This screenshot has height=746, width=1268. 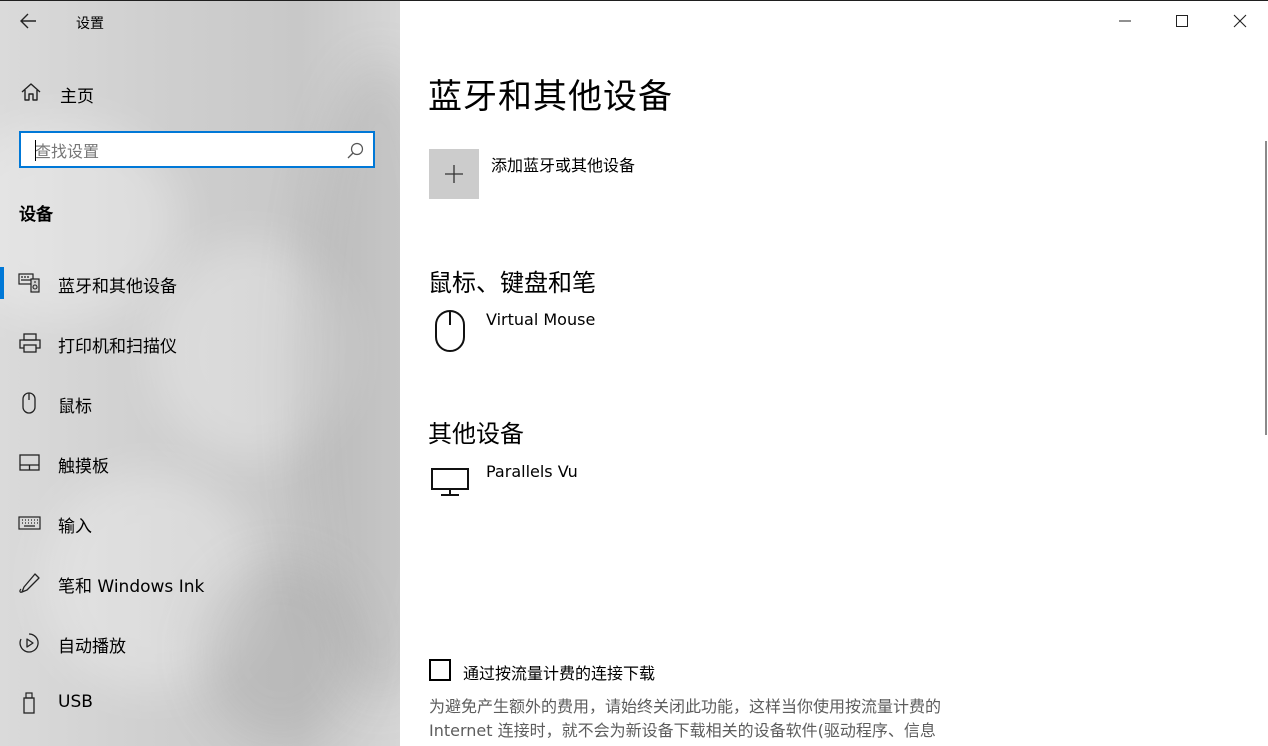 What do you see at coordinates (200, 463) in the screenshot?
I see `sidebar-item-touchpad: 触摸板` at bounding box center [200, 463].